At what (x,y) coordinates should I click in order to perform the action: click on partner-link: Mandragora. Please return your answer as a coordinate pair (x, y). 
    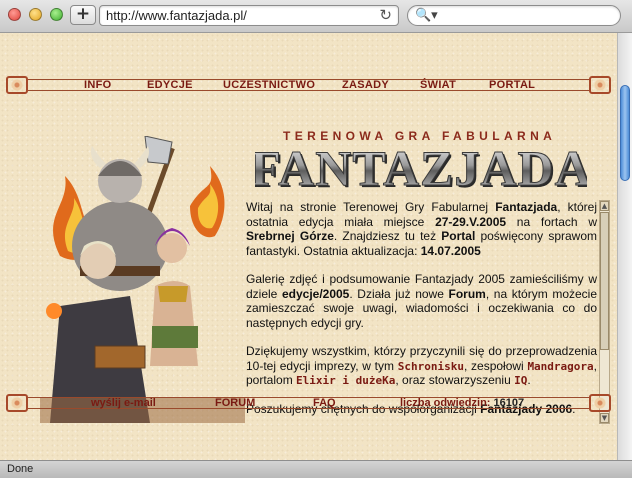
    Looking at the image, I should click on (560, 366).